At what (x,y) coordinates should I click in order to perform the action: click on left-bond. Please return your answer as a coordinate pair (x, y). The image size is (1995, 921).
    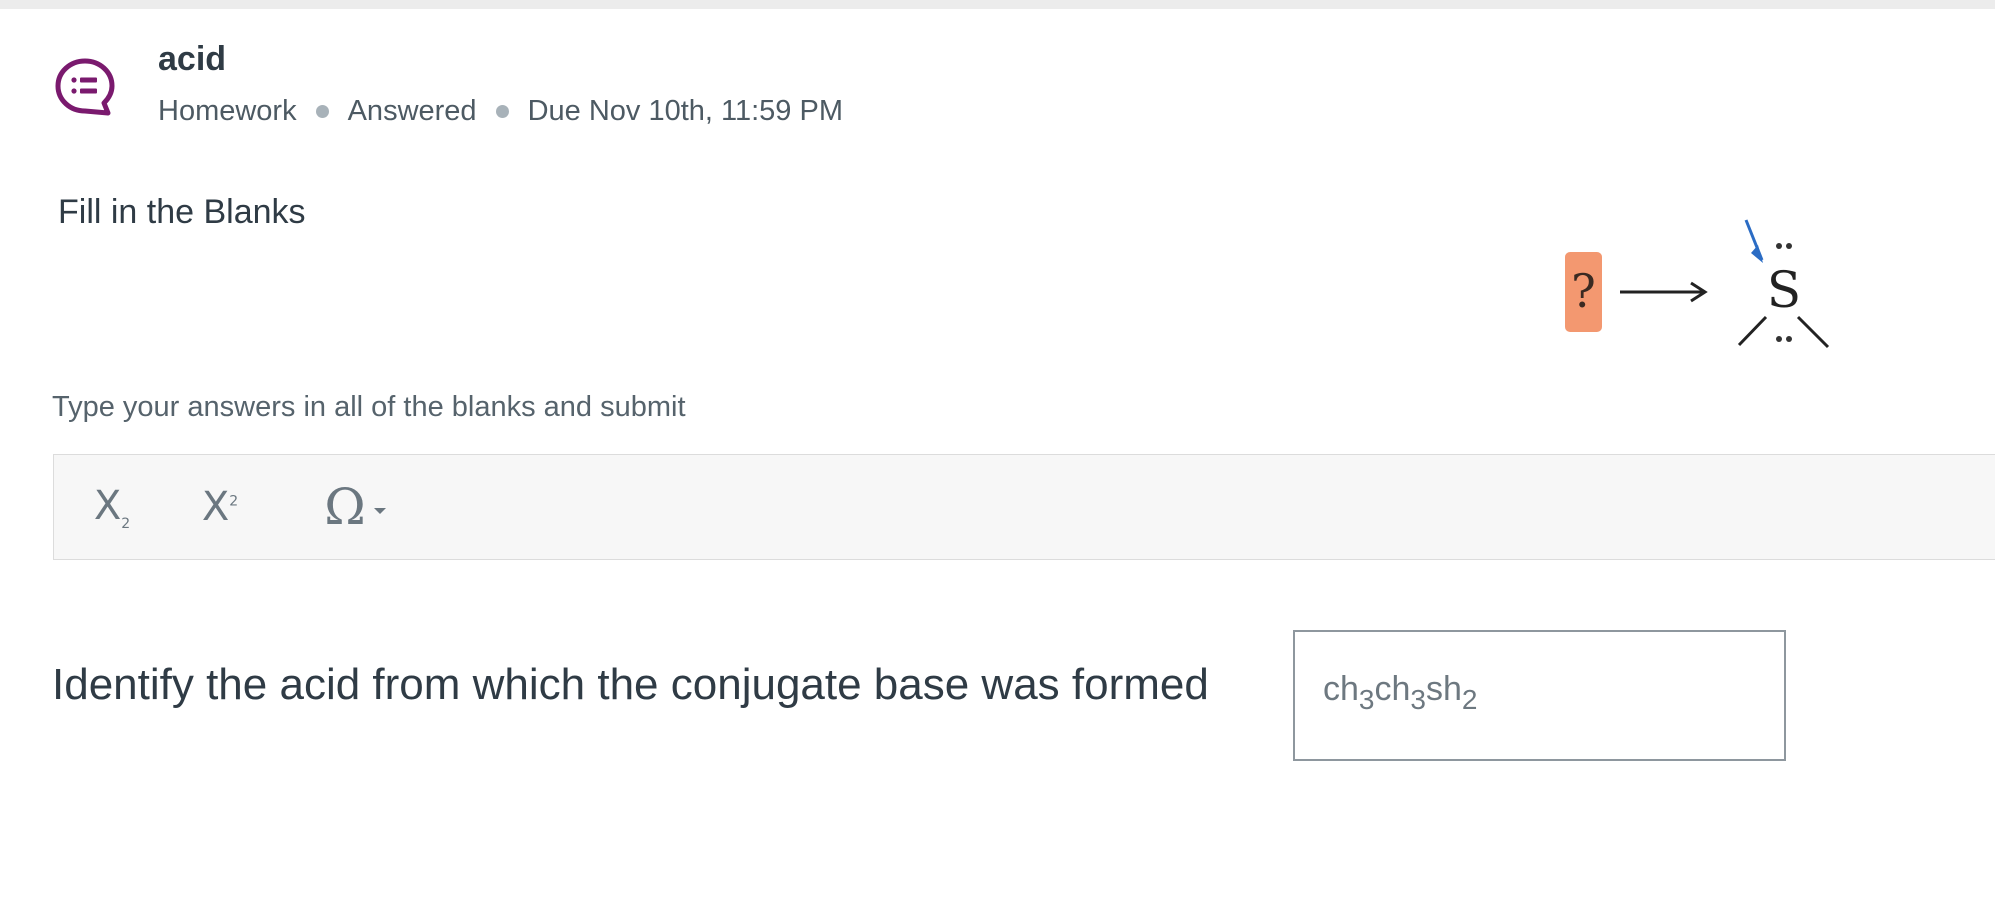
    Looking at the image, I should click on (1752, 331).